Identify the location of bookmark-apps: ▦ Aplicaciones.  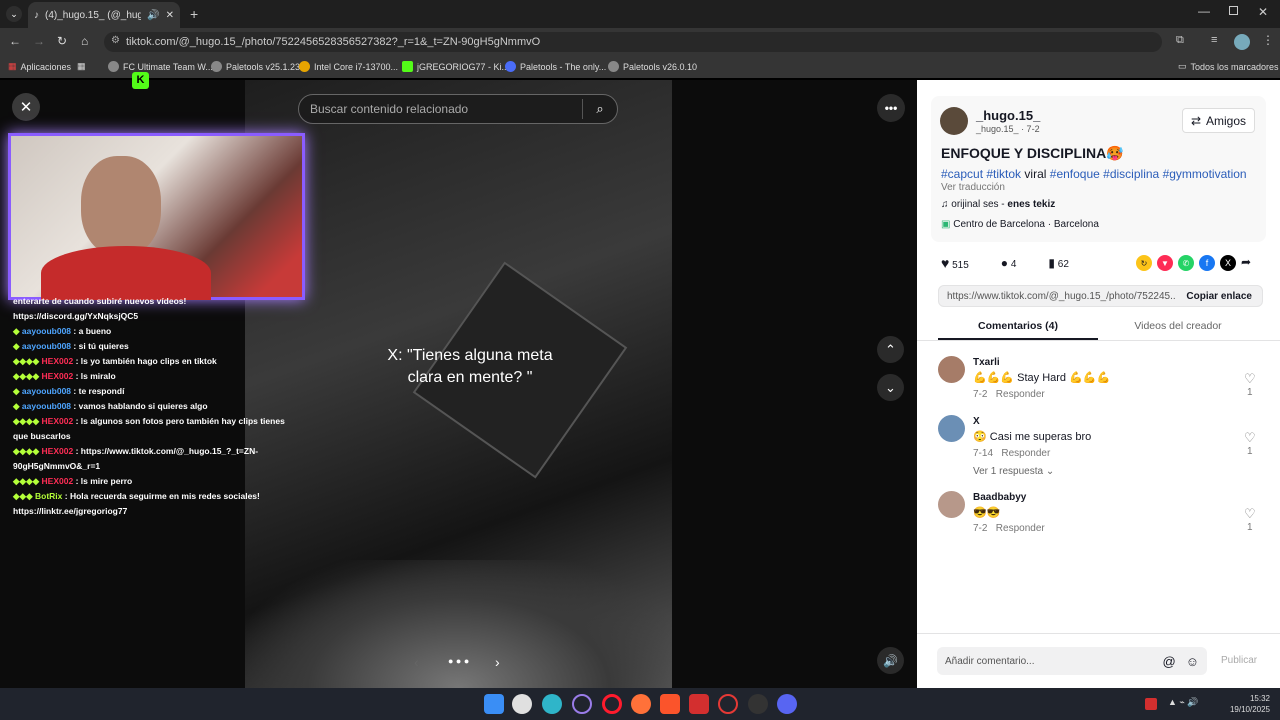
(39, 66).